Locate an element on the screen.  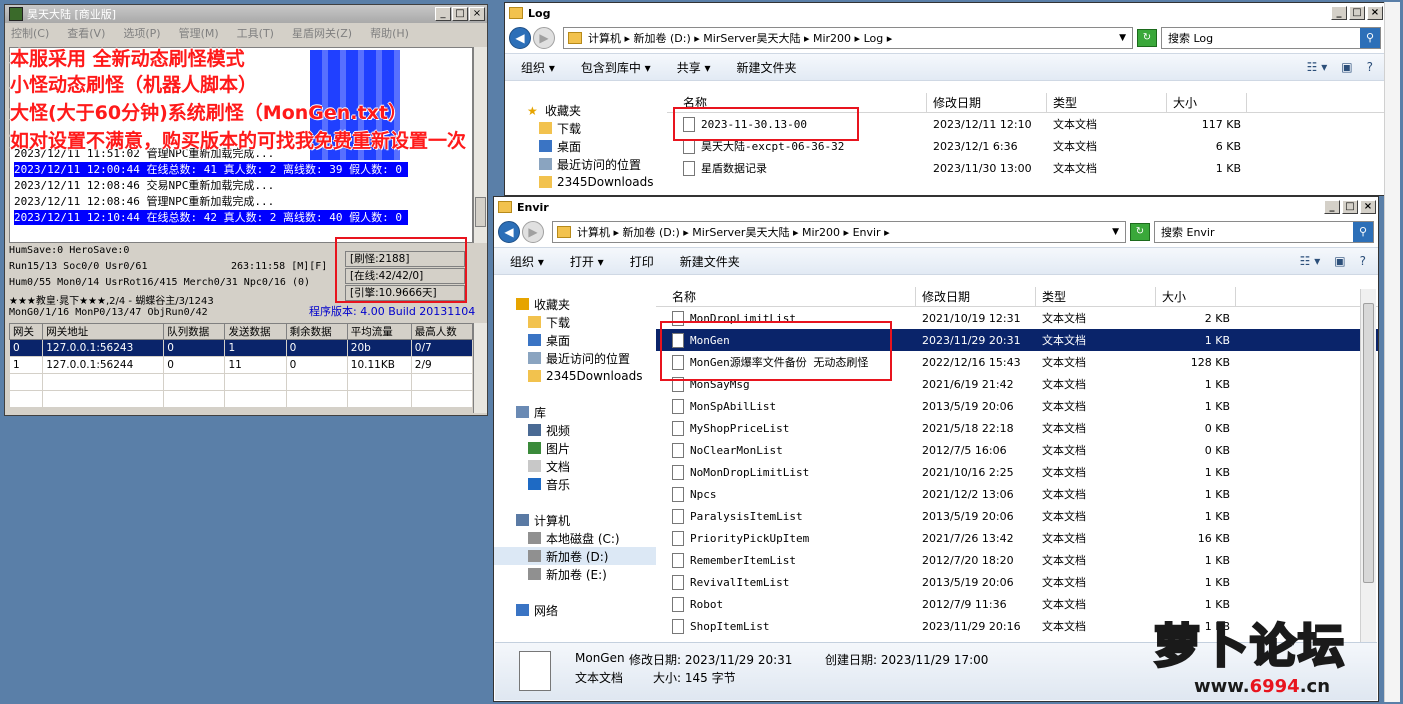
server-titlebar: 昊天大陆 [商业版] _ □ × is located at coordinates (246, 14).